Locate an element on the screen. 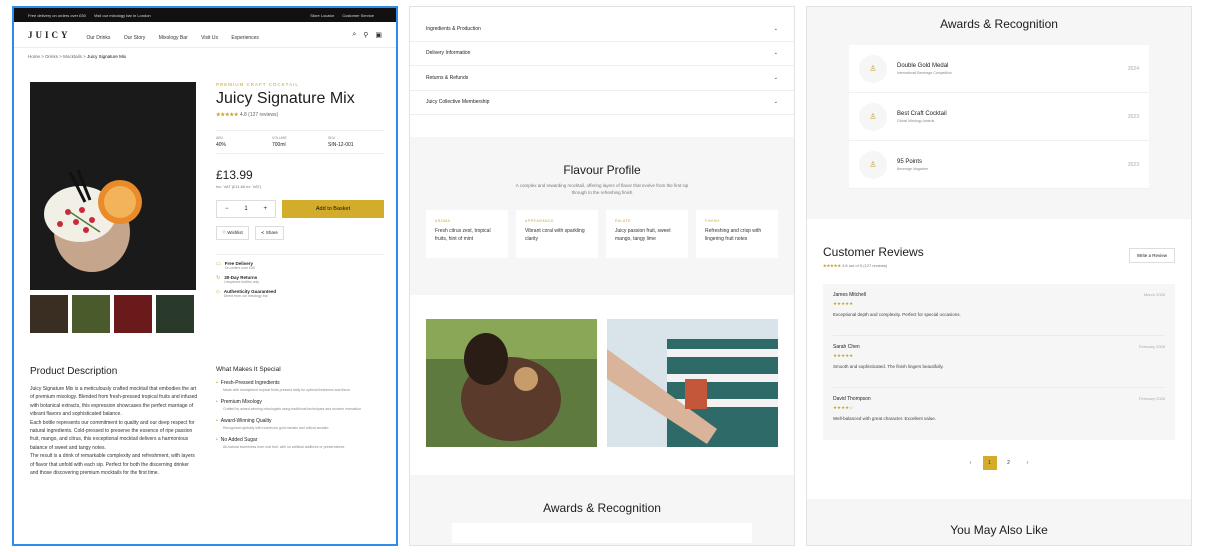  qty-plus-button: + is located at coordinates (266, 209).